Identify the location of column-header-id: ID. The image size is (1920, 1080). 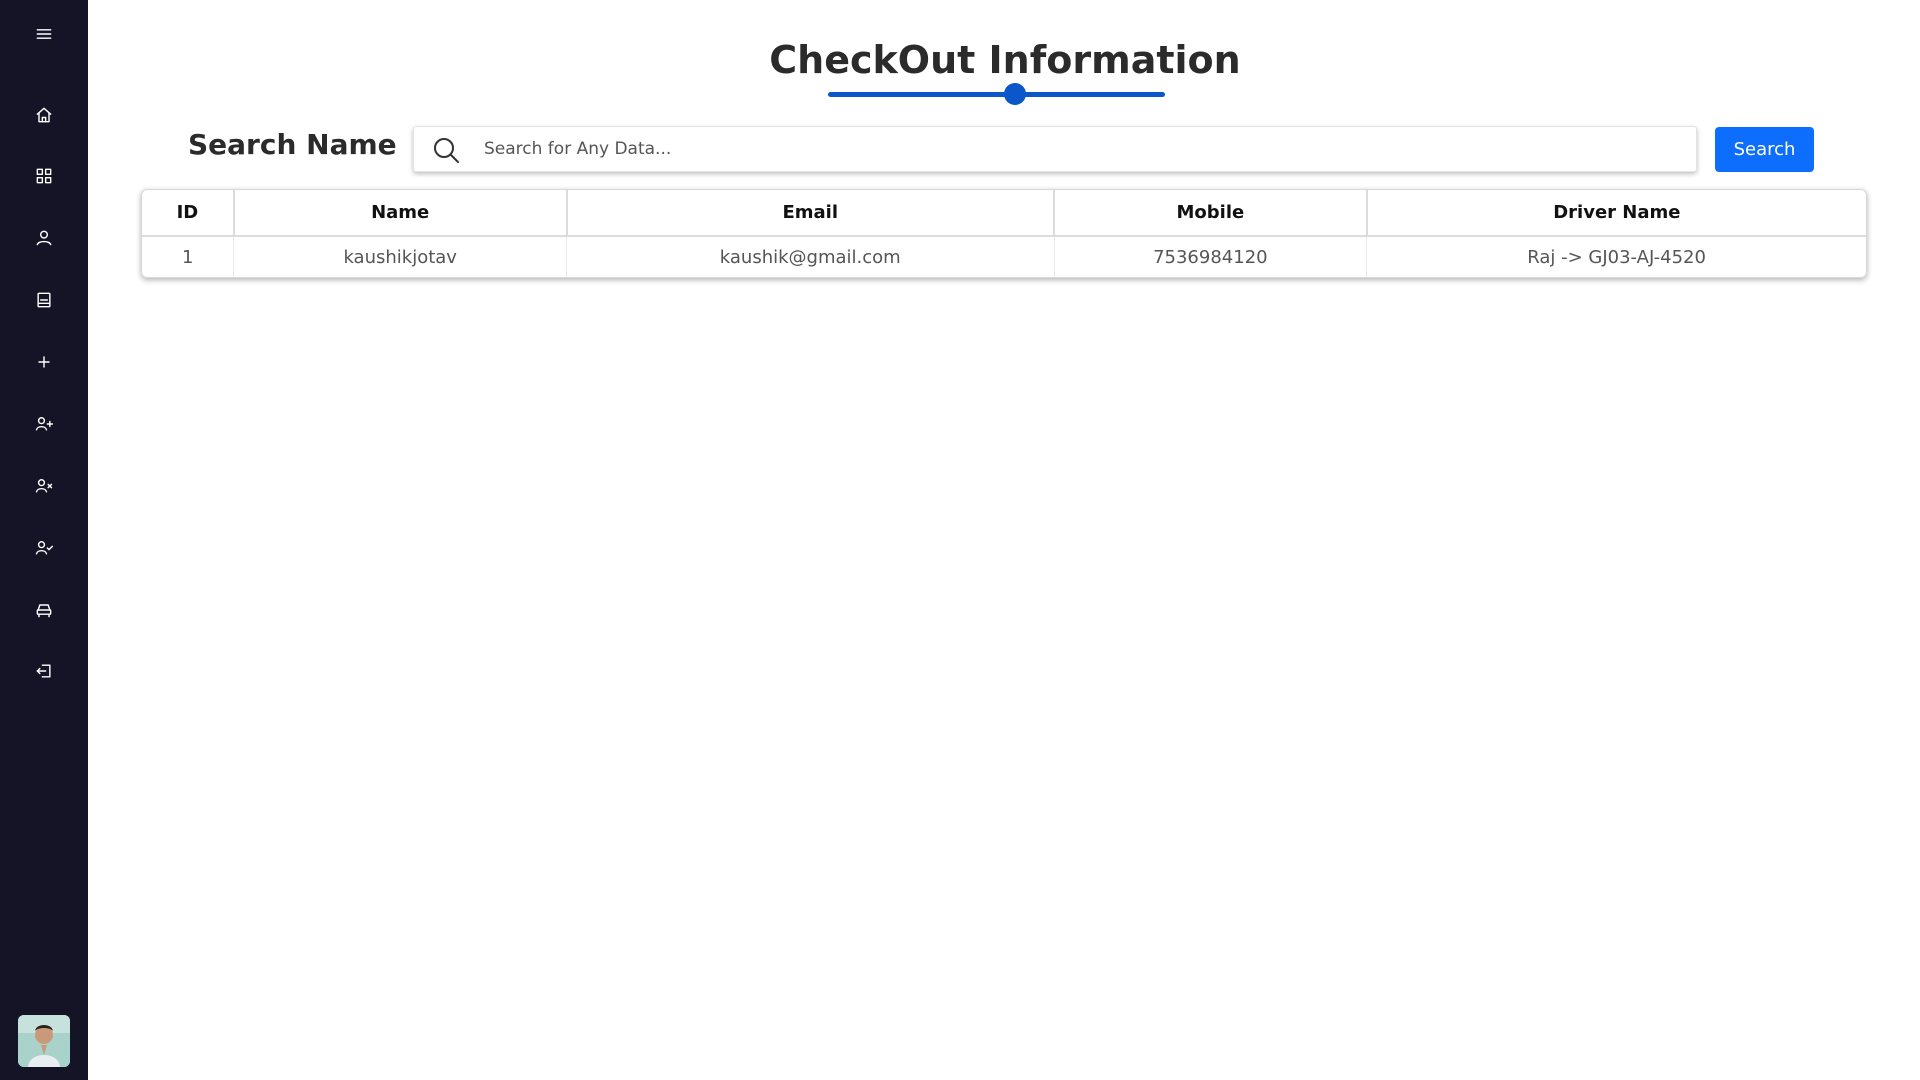
(188, 213).